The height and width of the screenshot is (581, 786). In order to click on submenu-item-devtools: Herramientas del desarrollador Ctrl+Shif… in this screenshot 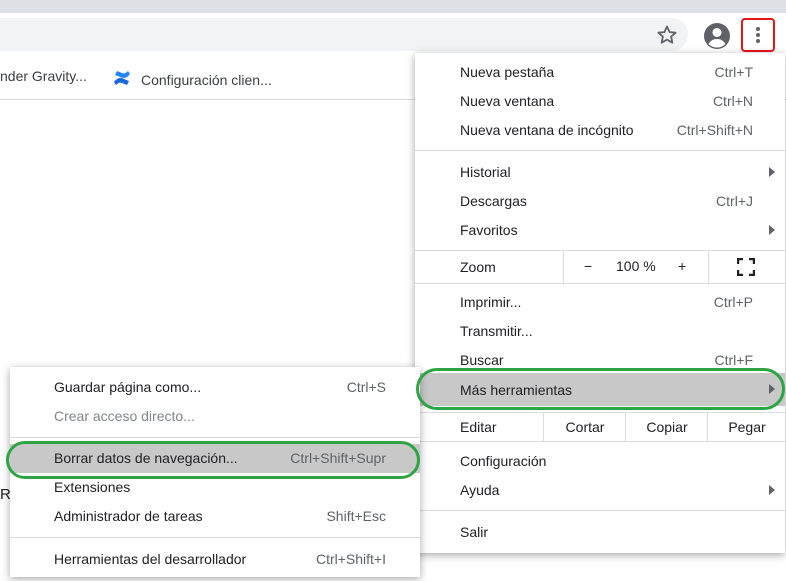, I will do `click(215, 559)`.